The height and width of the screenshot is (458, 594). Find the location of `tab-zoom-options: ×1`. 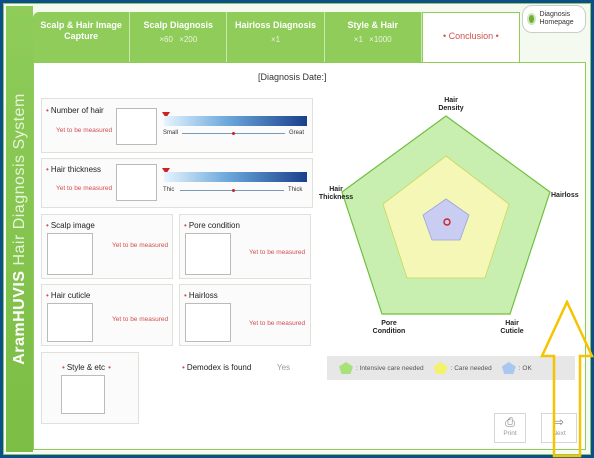

tab-zoom-options: ×1 is located at coordinates (275, 39).